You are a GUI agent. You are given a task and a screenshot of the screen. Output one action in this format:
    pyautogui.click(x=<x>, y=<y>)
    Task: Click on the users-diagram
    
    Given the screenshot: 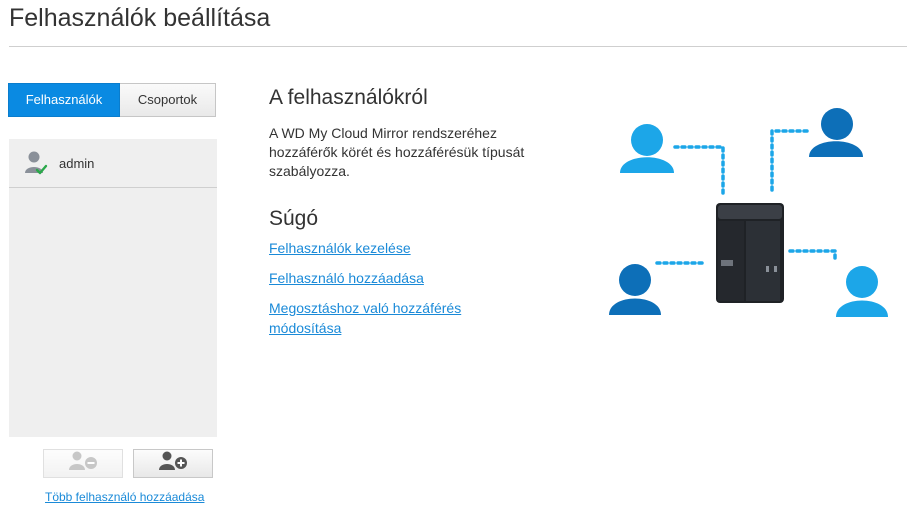 What is the action you would take?
    pyautogui.click(x=750, y=212)
    